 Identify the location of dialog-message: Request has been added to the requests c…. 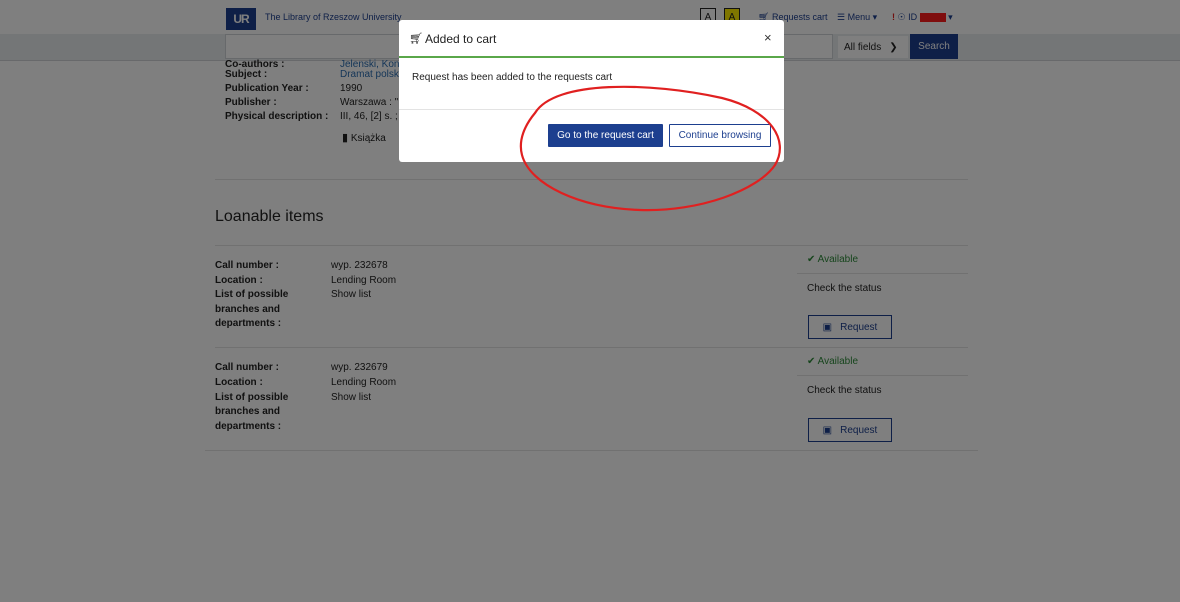
(512, 77).